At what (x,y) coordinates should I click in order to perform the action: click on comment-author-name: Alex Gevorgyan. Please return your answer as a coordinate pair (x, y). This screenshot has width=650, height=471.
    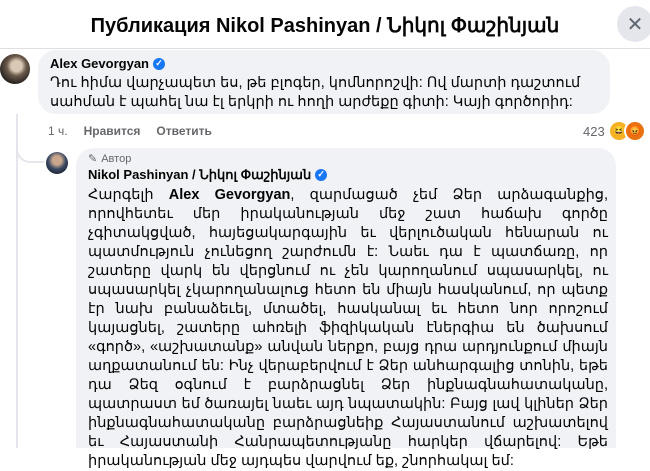
    Looking at the image, I should click on (99, 63).